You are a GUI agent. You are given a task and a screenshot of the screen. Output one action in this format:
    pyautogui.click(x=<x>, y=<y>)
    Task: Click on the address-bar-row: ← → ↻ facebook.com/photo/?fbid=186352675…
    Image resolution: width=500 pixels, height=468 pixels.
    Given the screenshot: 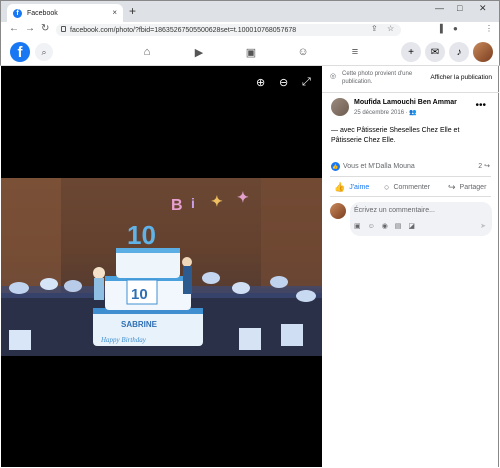 What is the action you would take?
    pyautogui.click(x=250, y=30)
    